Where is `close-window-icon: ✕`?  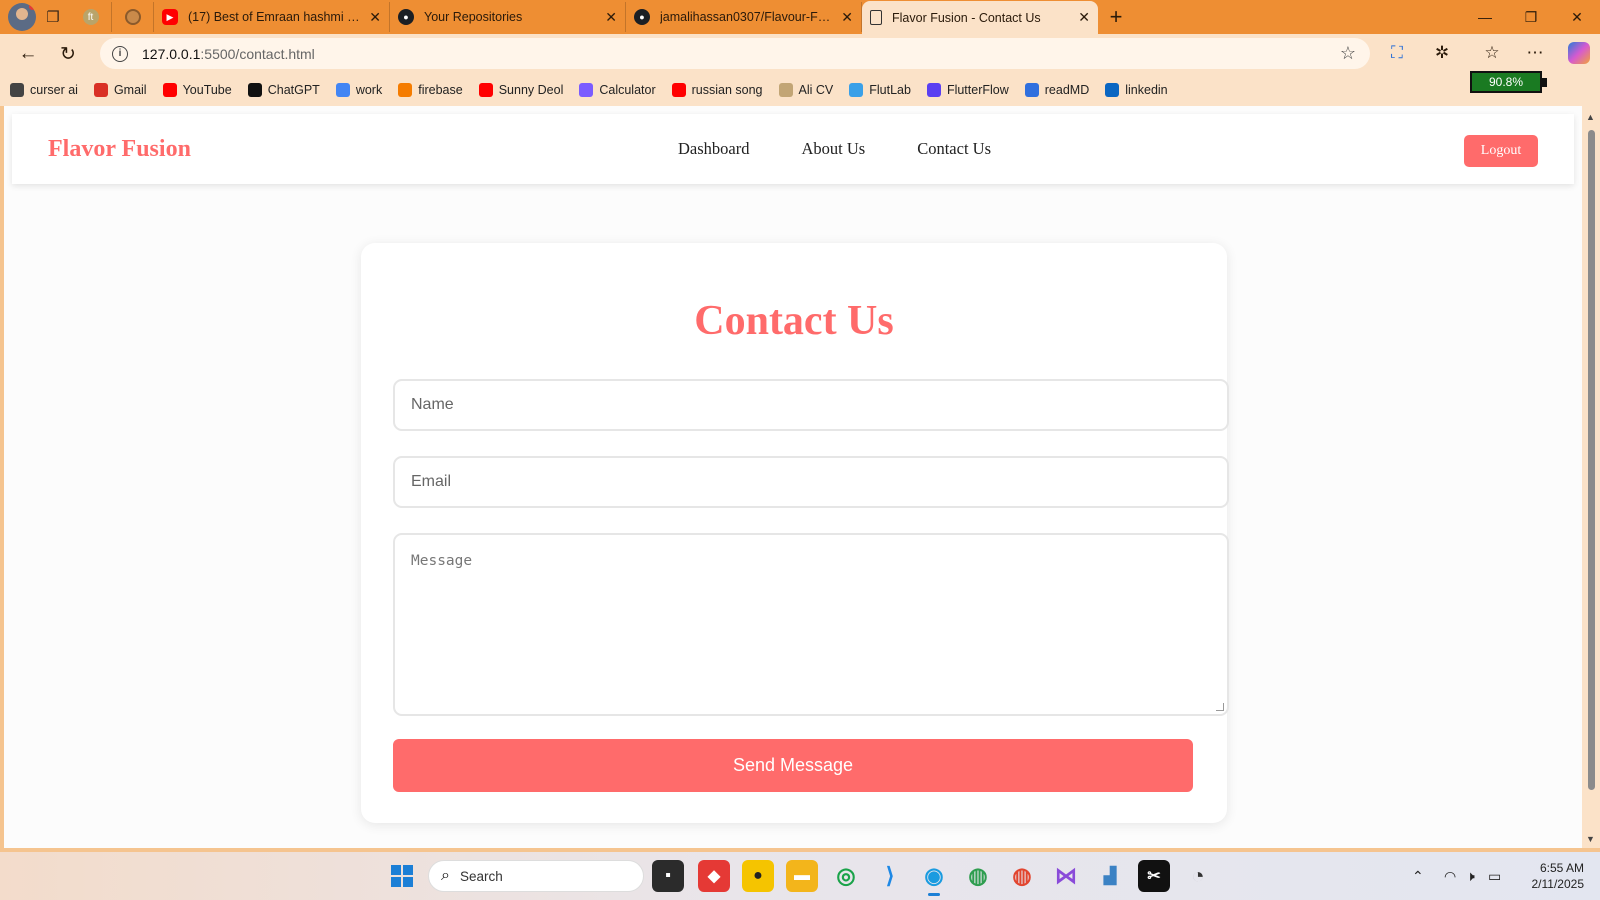
close-window-icon: ✕ is located at coordinates (1577, 17).